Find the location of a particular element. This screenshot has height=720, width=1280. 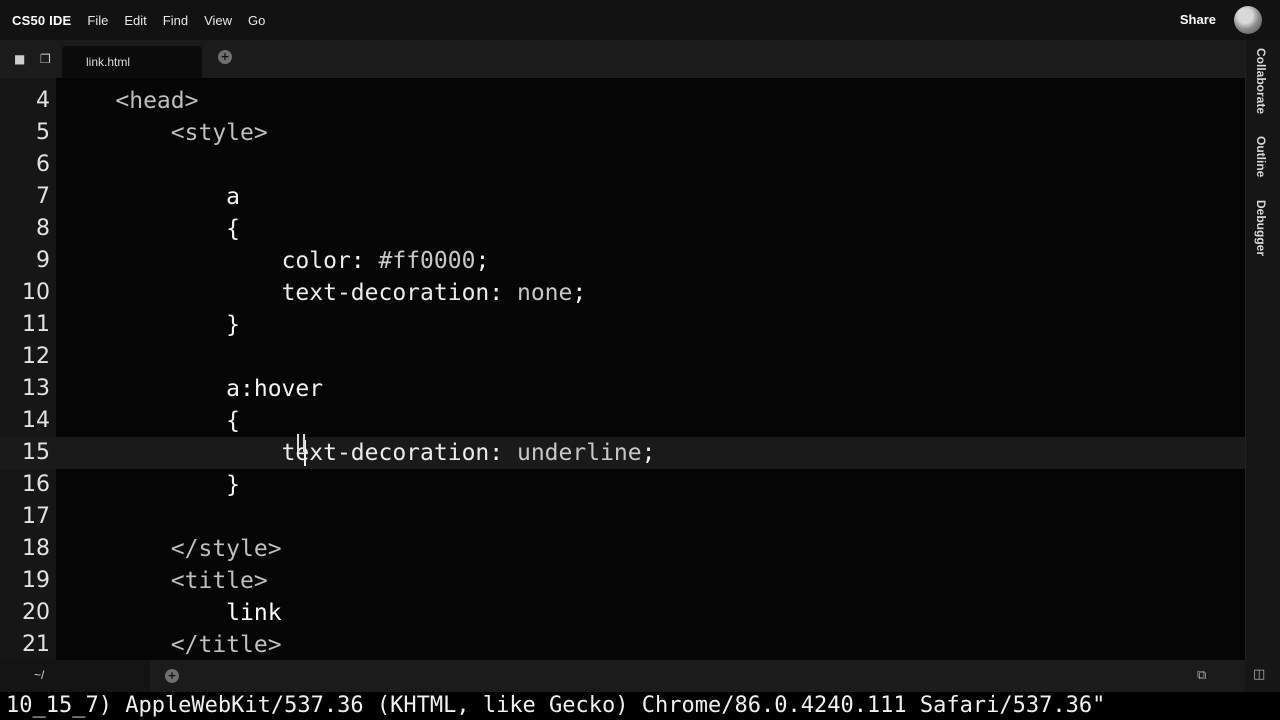

code-line: 11 } is located at coordinates (622, 325).